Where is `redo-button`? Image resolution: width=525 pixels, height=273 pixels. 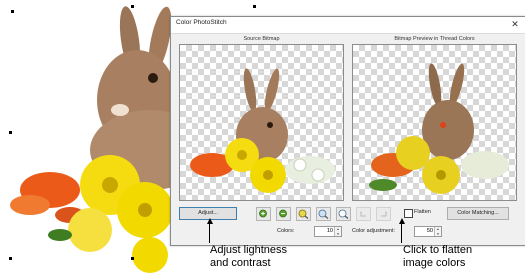
redo-button is located at coordinates (383, 214).